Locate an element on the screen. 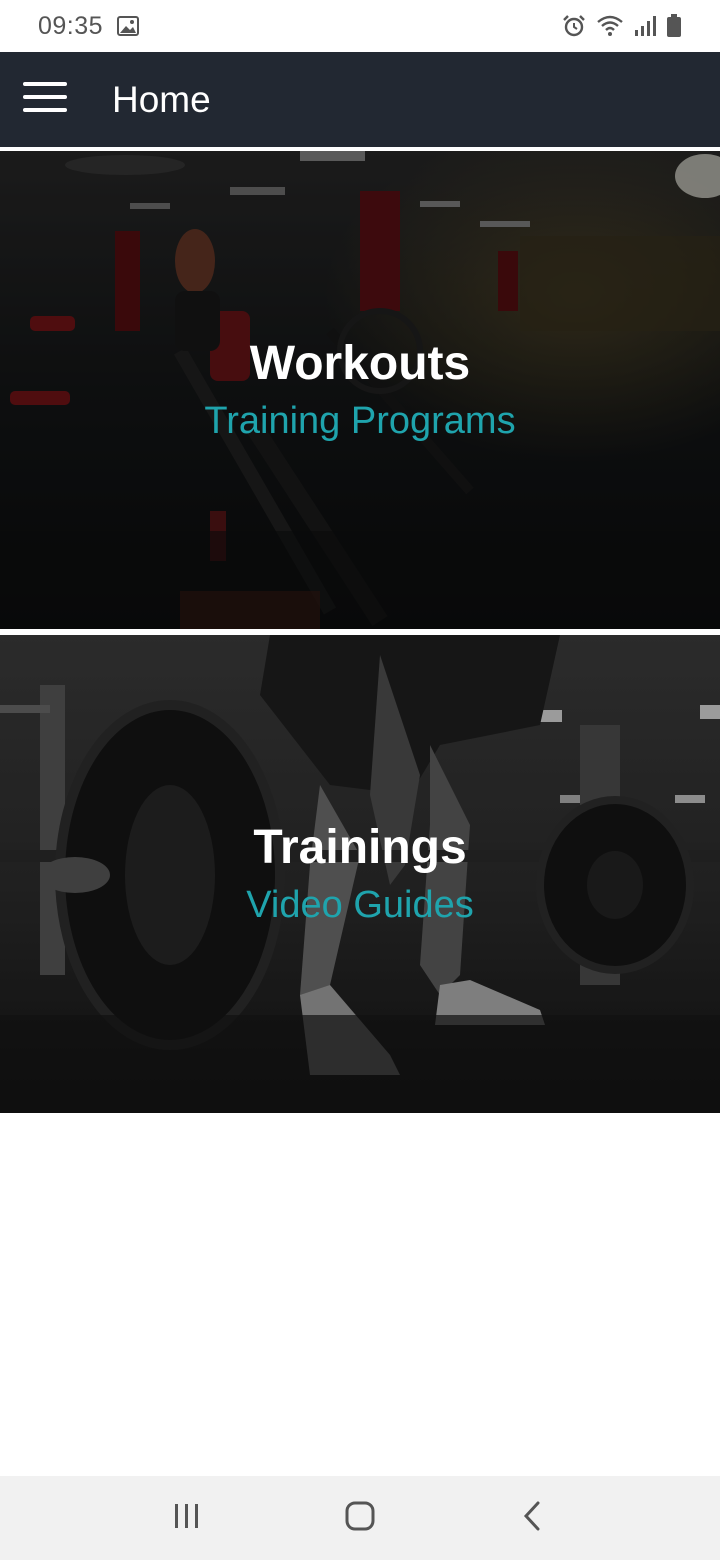 This screenshot has width=720, height=1560. card-subtitle: Training Programs is located at coordinates (360, 421).